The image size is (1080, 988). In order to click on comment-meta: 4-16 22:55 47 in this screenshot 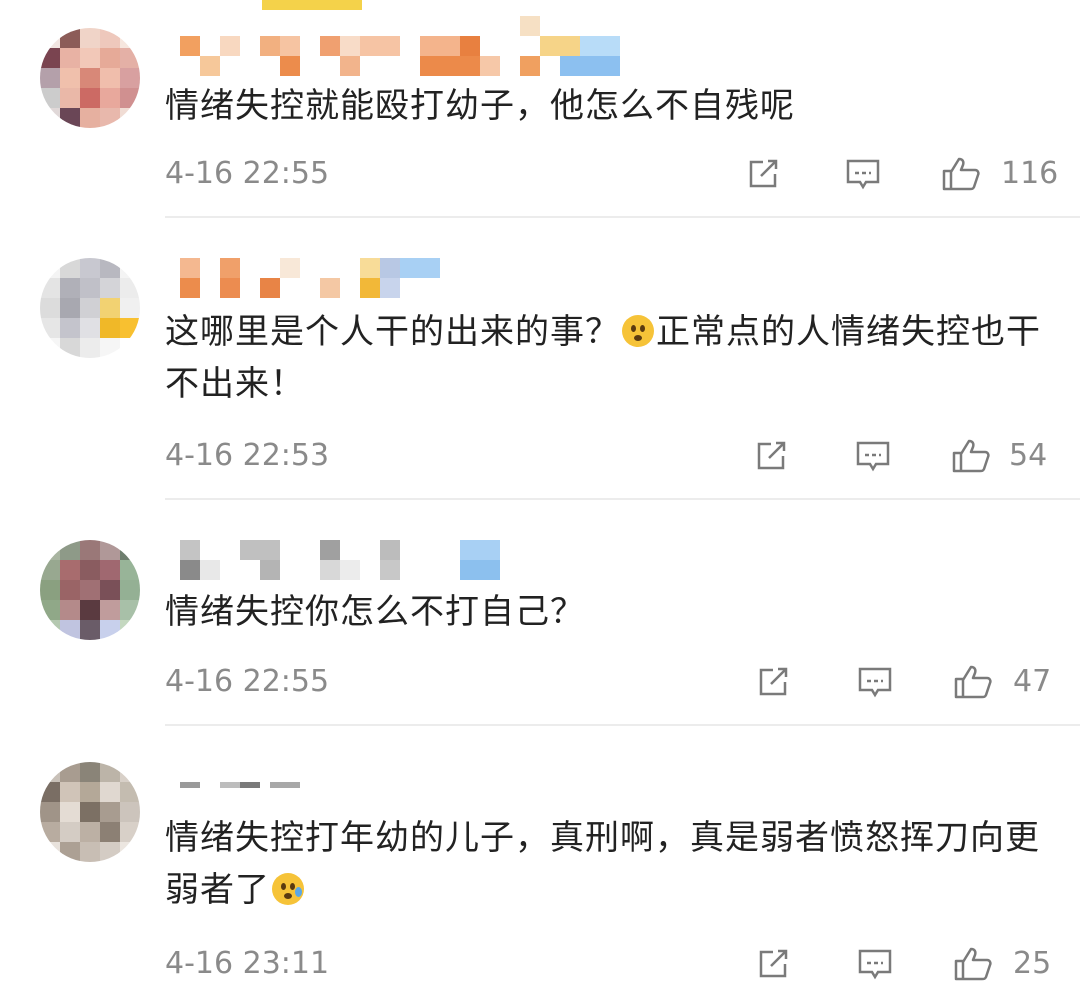, I will do `click(608, 682)`.